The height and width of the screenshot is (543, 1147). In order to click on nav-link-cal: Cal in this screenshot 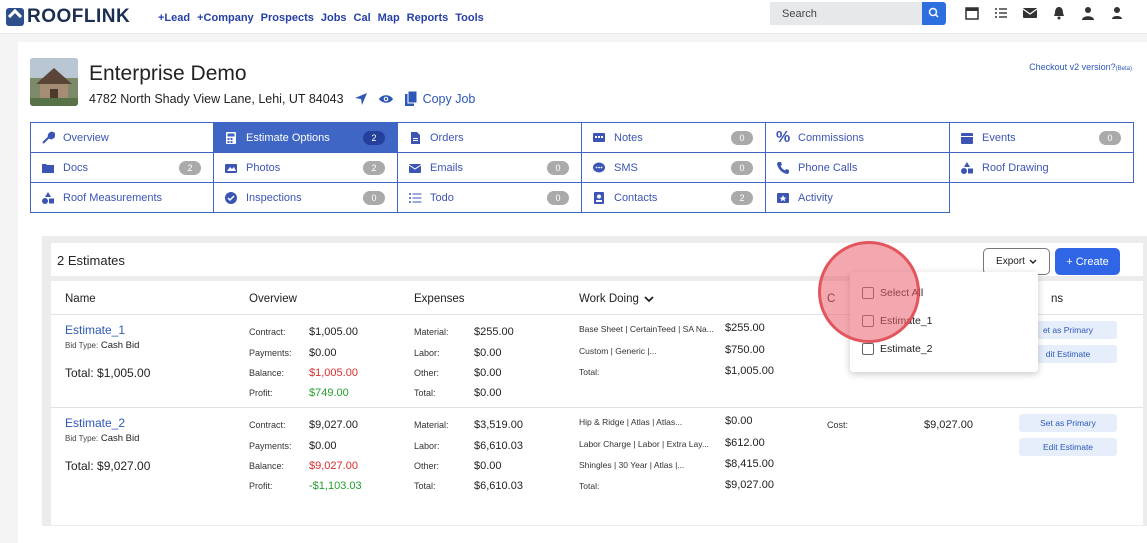, I will do `click(362, 18)`.